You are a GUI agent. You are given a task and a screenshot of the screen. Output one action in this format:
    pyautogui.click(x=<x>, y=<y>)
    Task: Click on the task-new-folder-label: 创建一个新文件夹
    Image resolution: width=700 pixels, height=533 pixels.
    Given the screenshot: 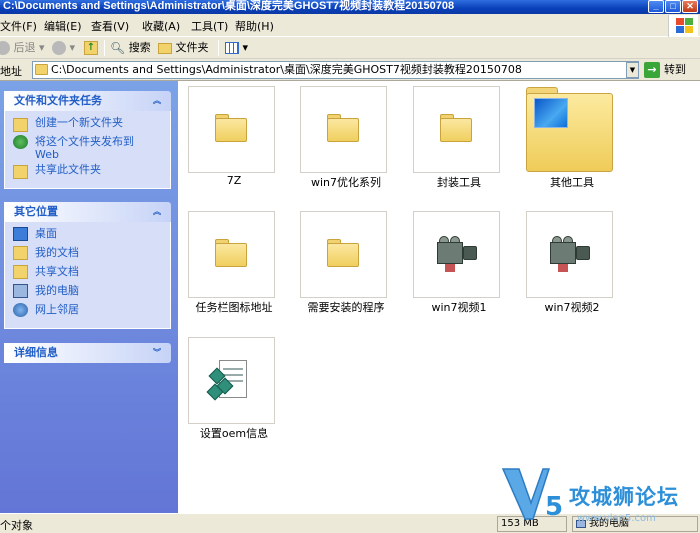 What is the action you would take?
    pyautogui.click(x=79, y=122)
    